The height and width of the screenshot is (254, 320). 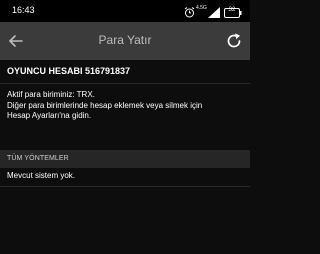 What do you see at coordinates (189, 14) in the screenshot?
I see `alarm-icon` at bounding box center [189, 14].